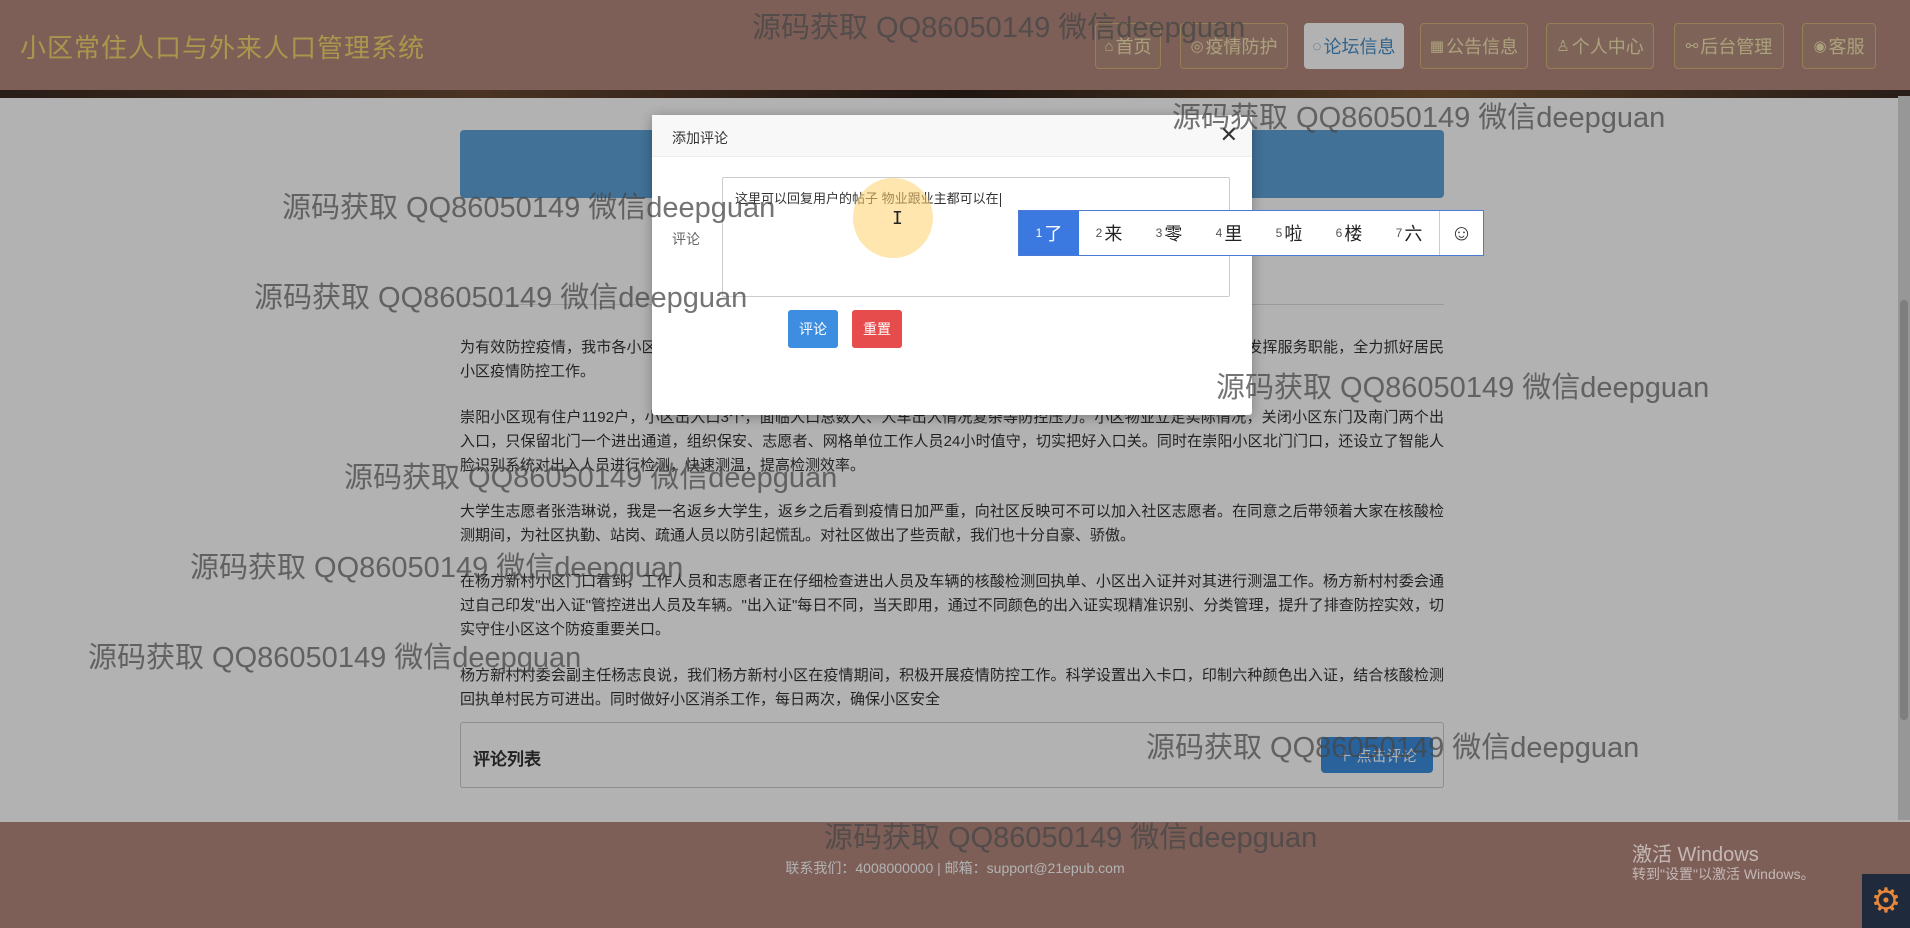  I want to click on ime-candidate: 3零, so click(1169, 233).